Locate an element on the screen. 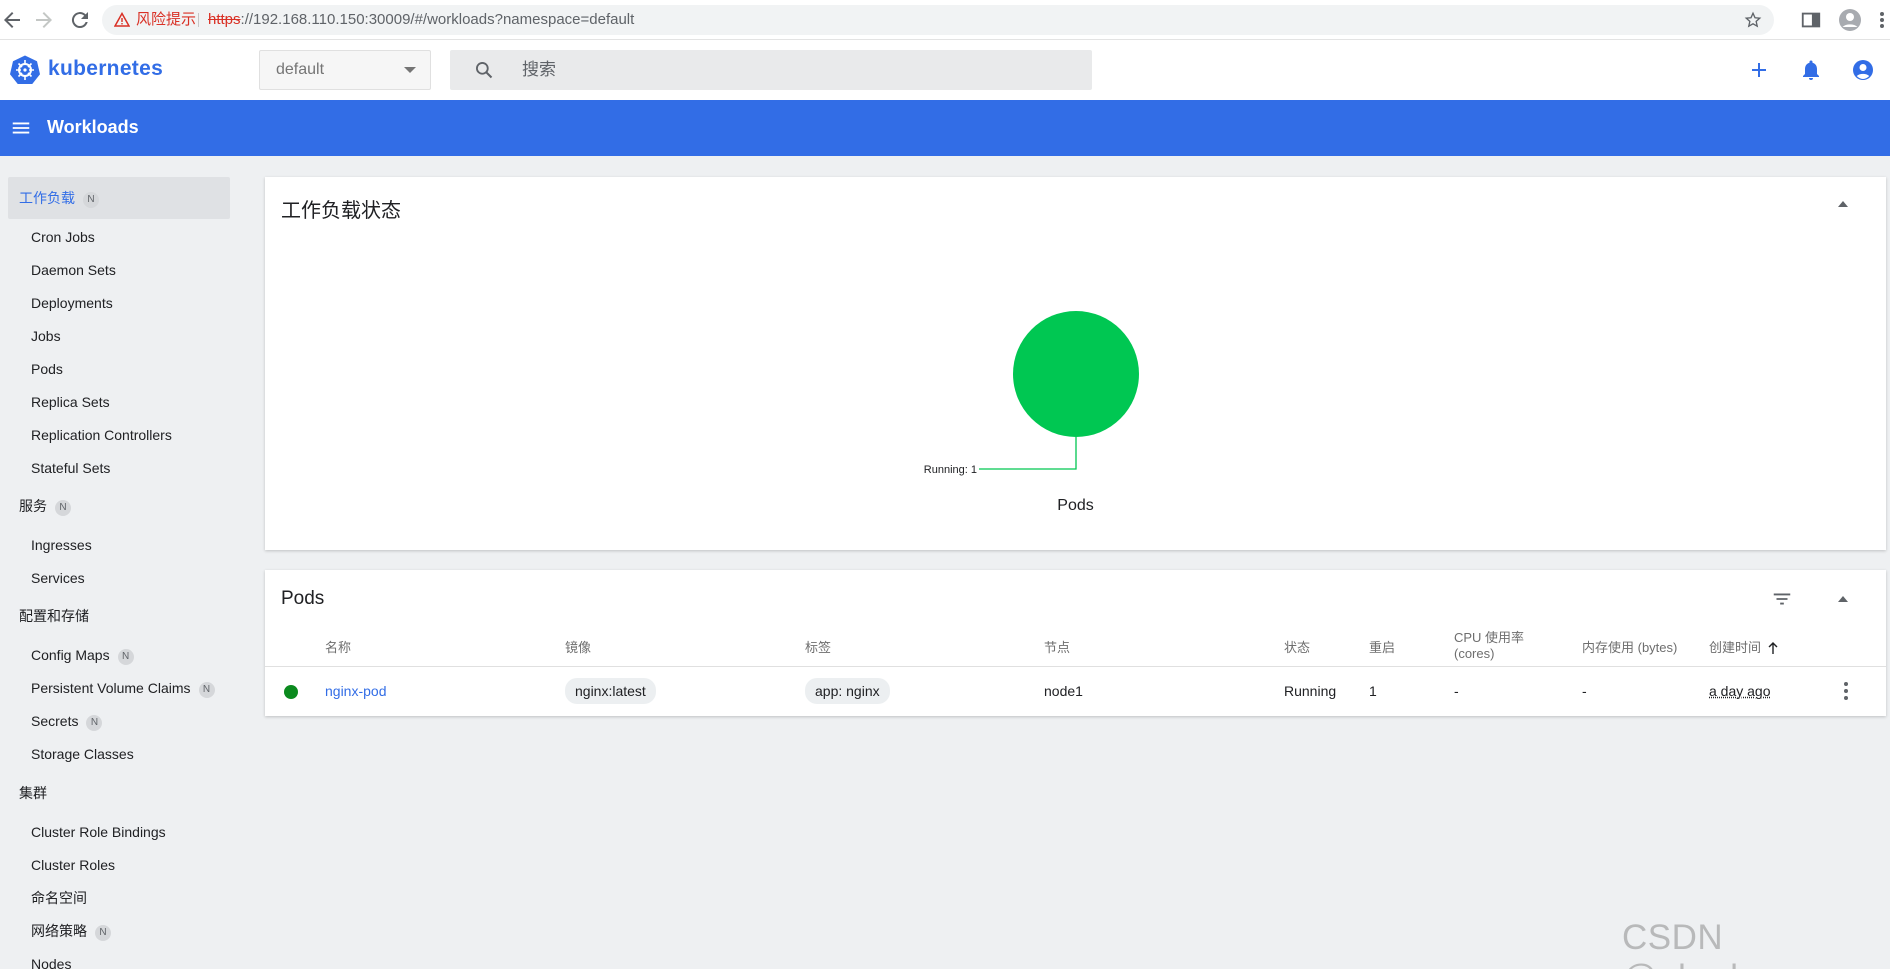  search-bar is located at coordinates (771, 70).